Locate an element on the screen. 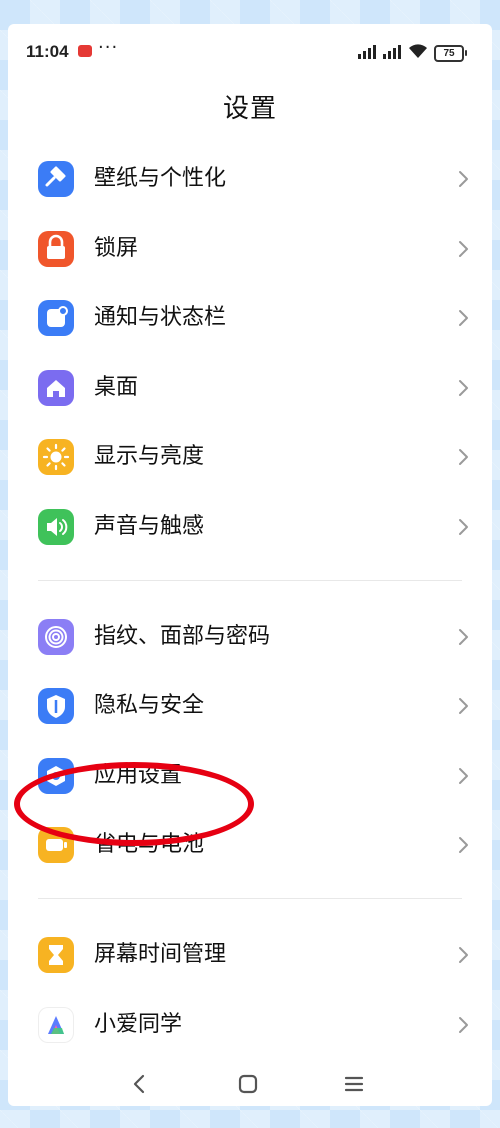  home-button-icon is located at coordinates (248, 1084).